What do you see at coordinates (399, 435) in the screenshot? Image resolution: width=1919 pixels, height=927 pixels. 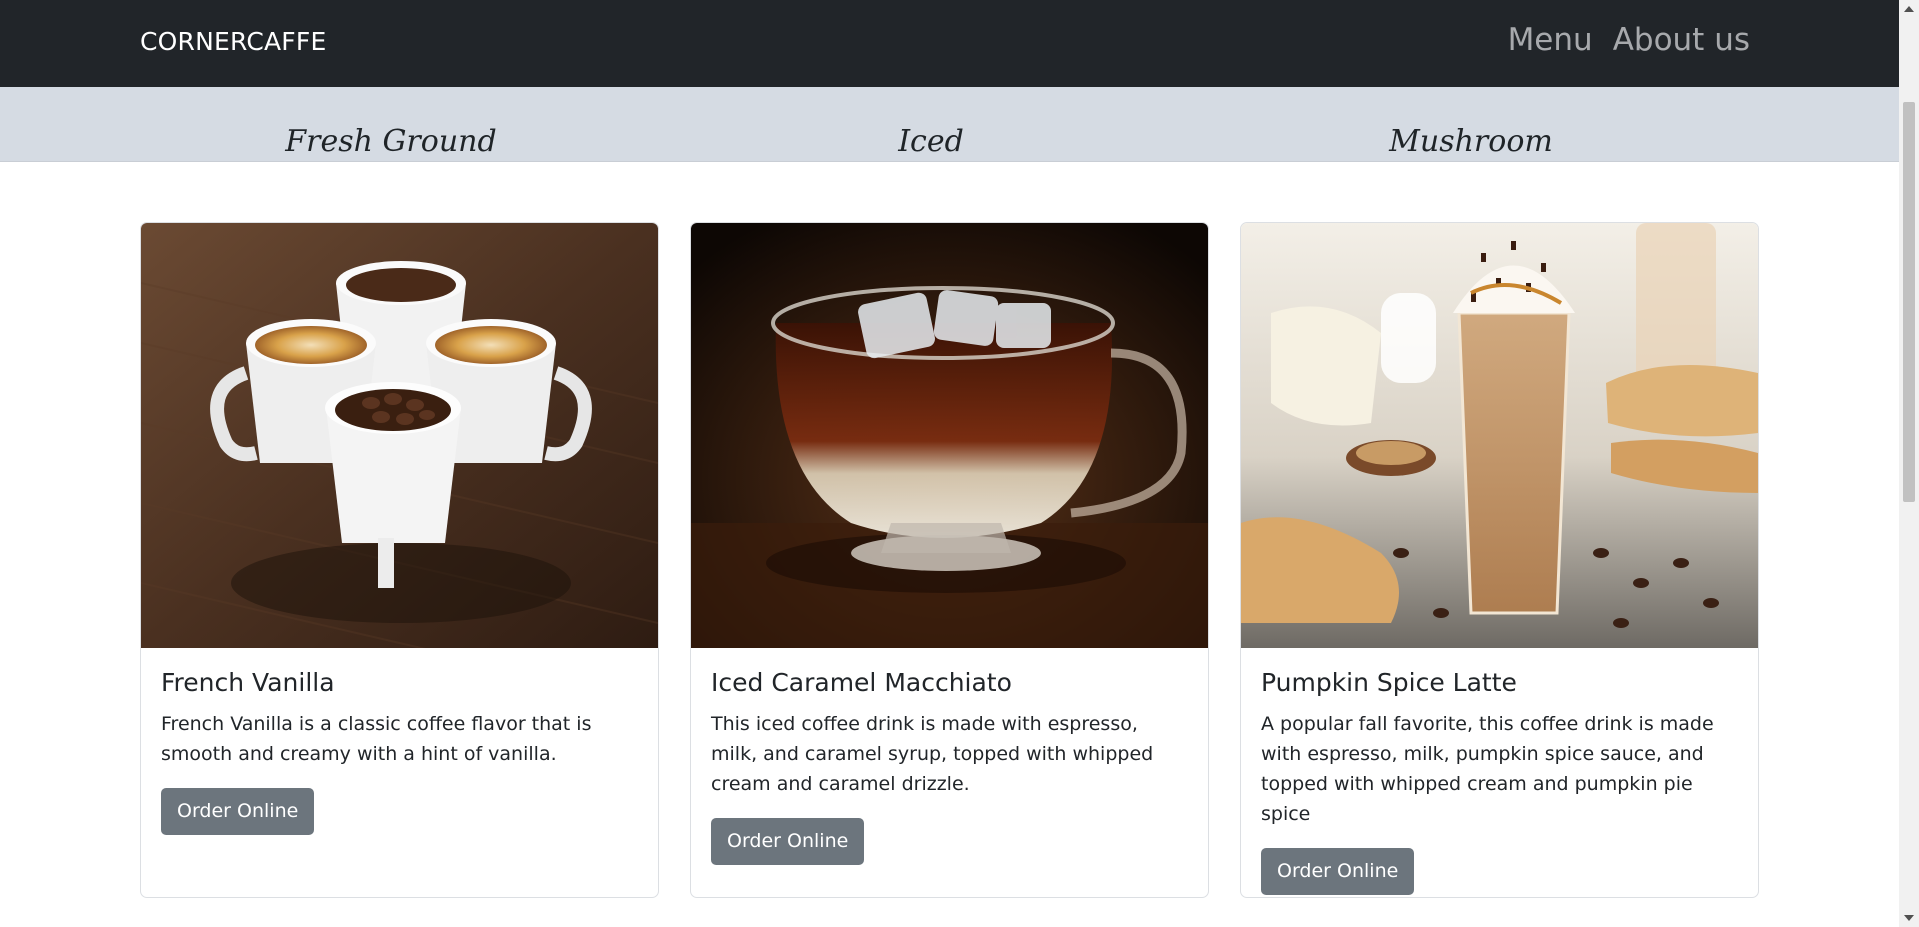 I see `coffee-cups-image` at bounding box center [399, 435].